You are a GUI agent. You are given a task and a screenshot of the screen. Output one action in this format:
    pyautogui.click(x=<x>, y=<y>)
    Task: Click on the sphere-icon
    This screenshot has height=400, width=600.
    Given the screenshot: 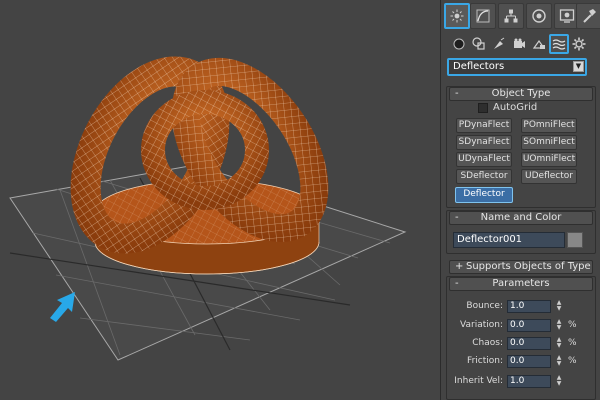 What is the action you would take?
    pyautogui.click(x=459, y=44)
    